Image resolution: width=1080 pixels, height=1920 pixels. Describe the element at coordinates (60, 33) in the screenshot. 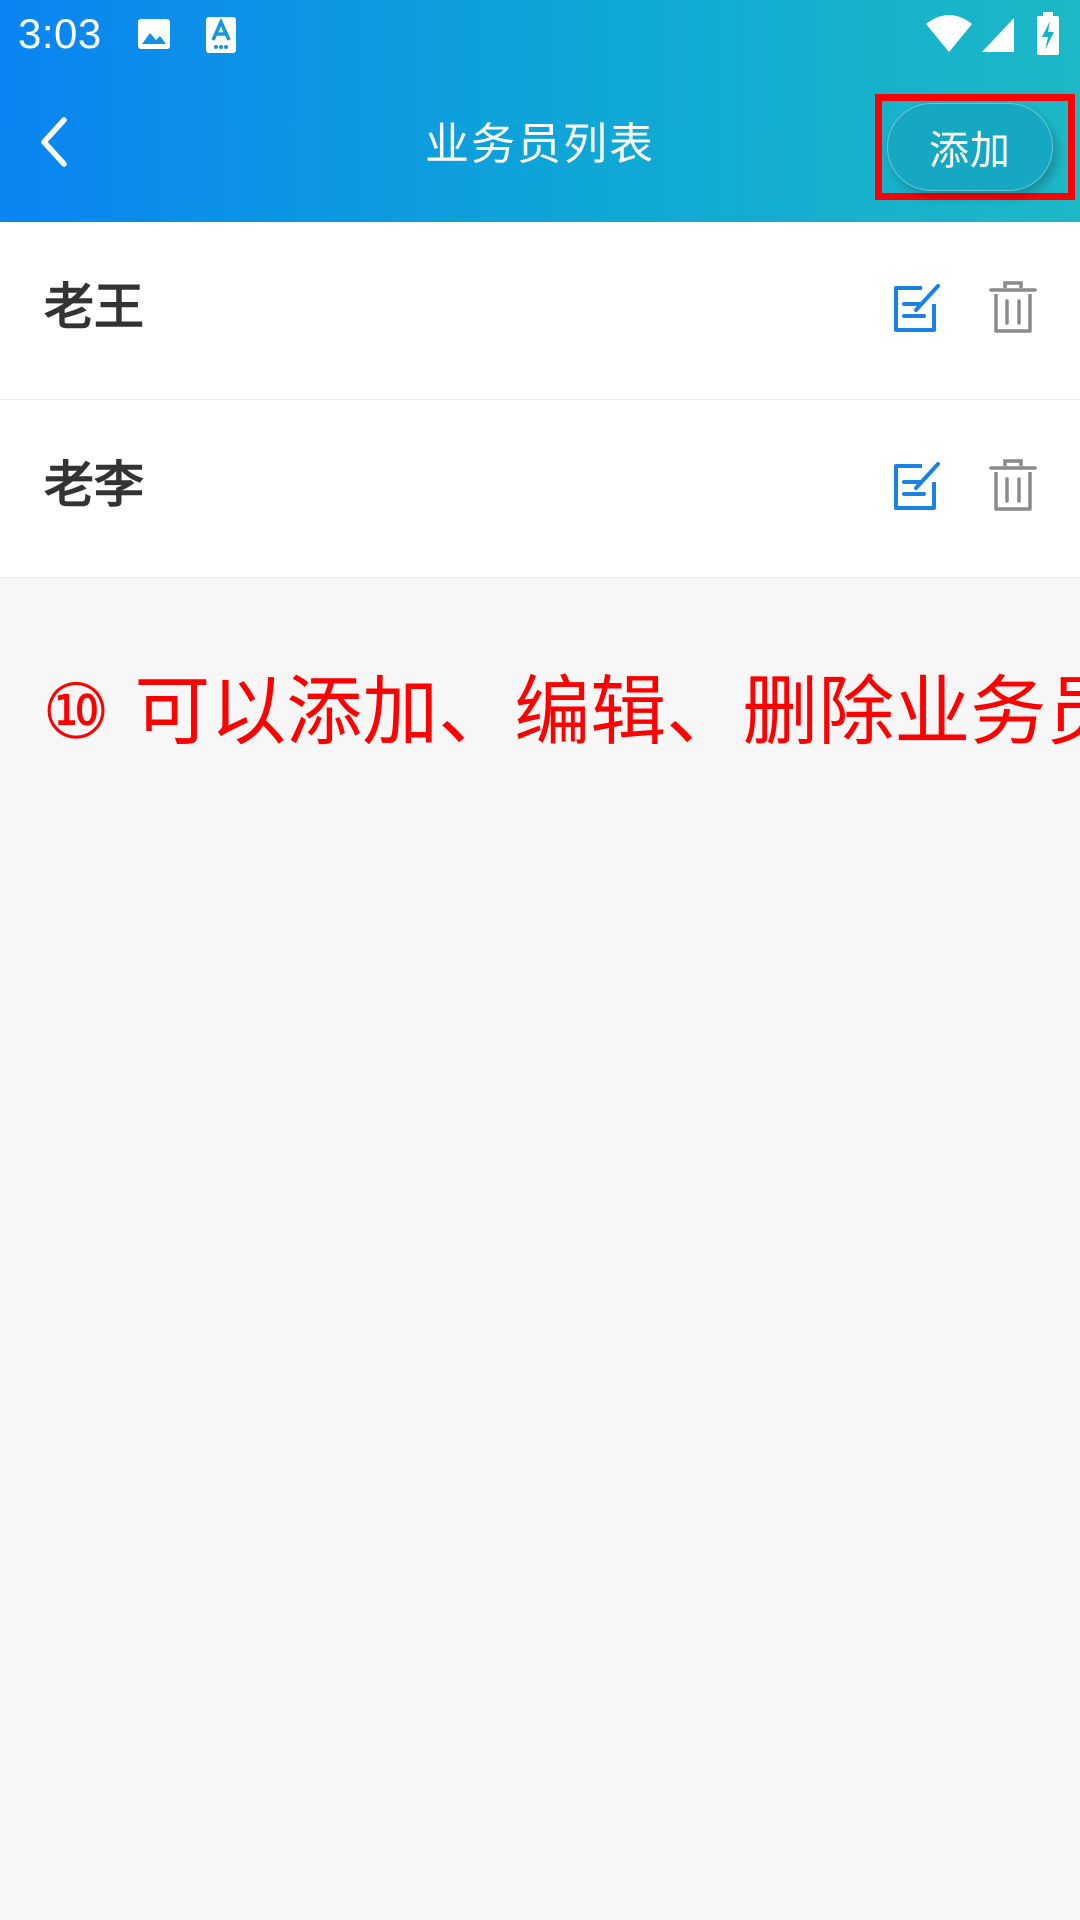

I see `status-time: 3:03` at that location.